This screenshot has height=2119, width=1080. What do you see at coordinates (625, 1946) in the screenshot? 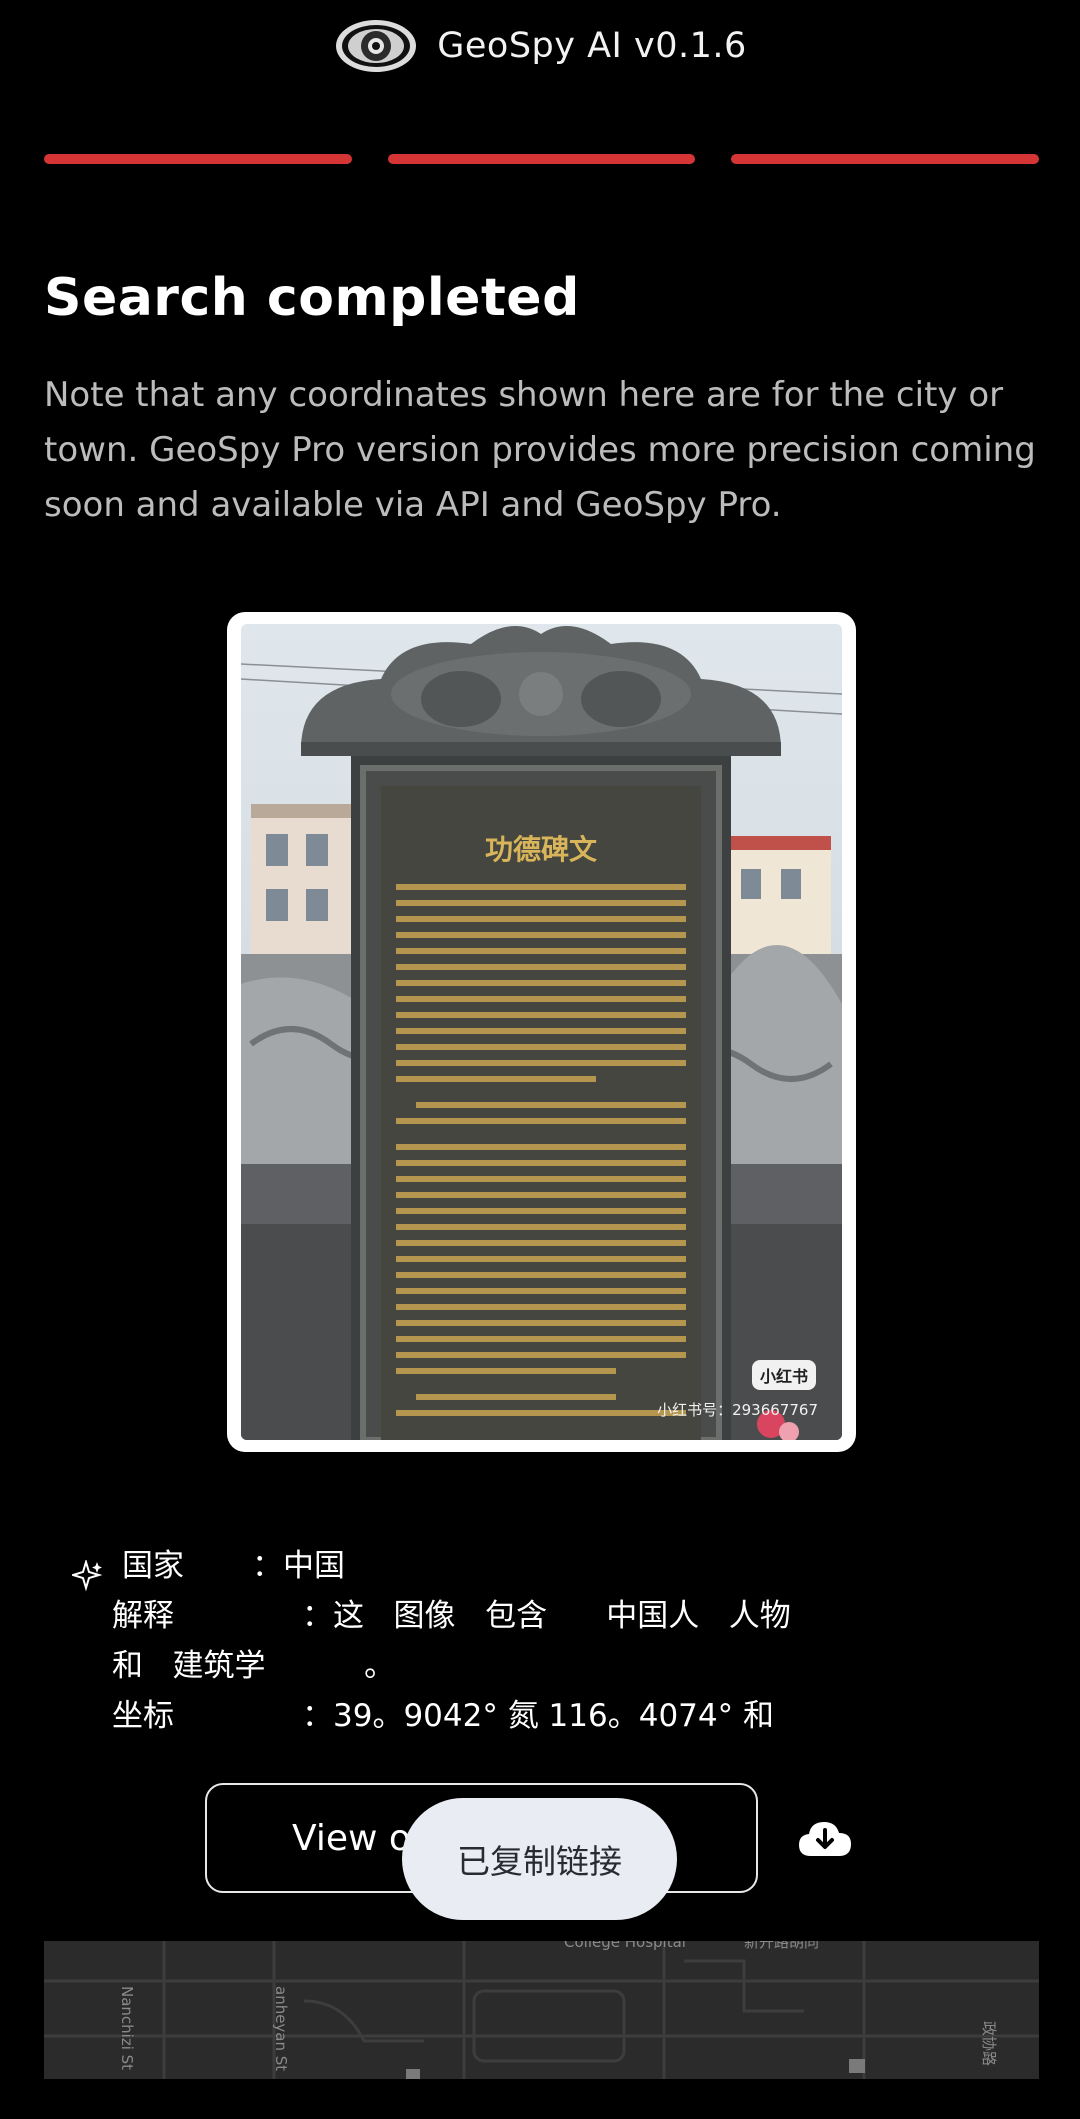
I see `map-label-college-hospital: College Hospital` at bounding box center [625, 1946].